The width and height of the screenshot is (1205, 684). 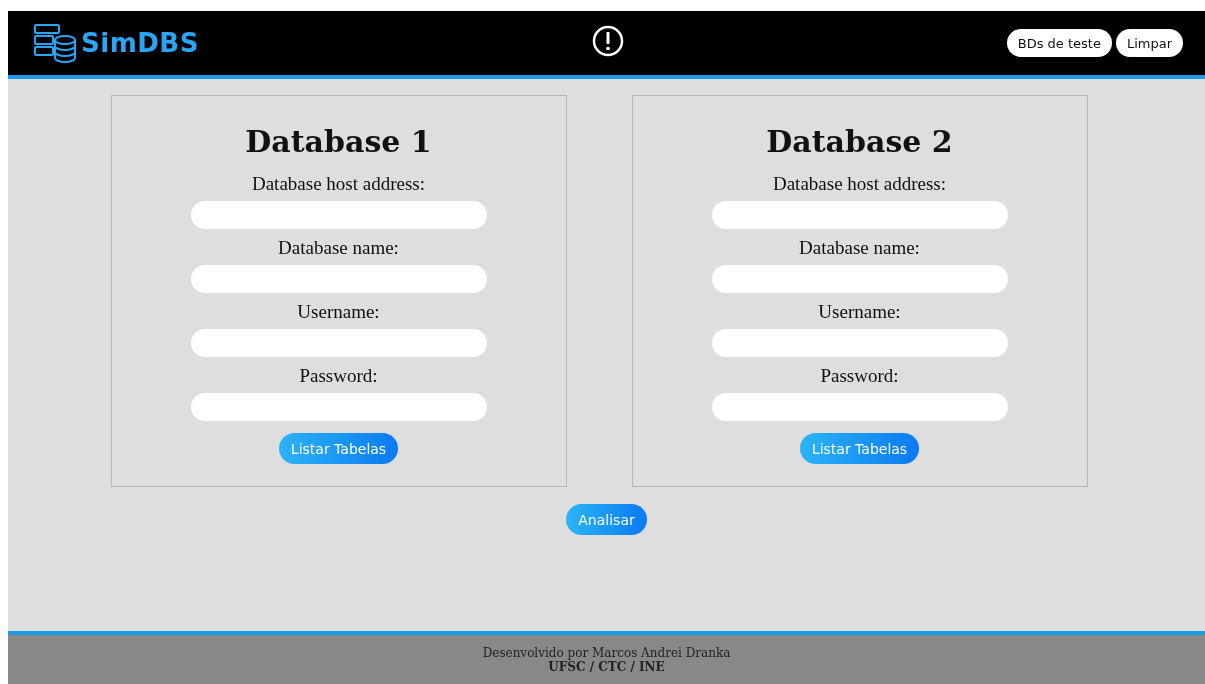 I want to click on card-title: Database 2, so click(x=859, y=141).